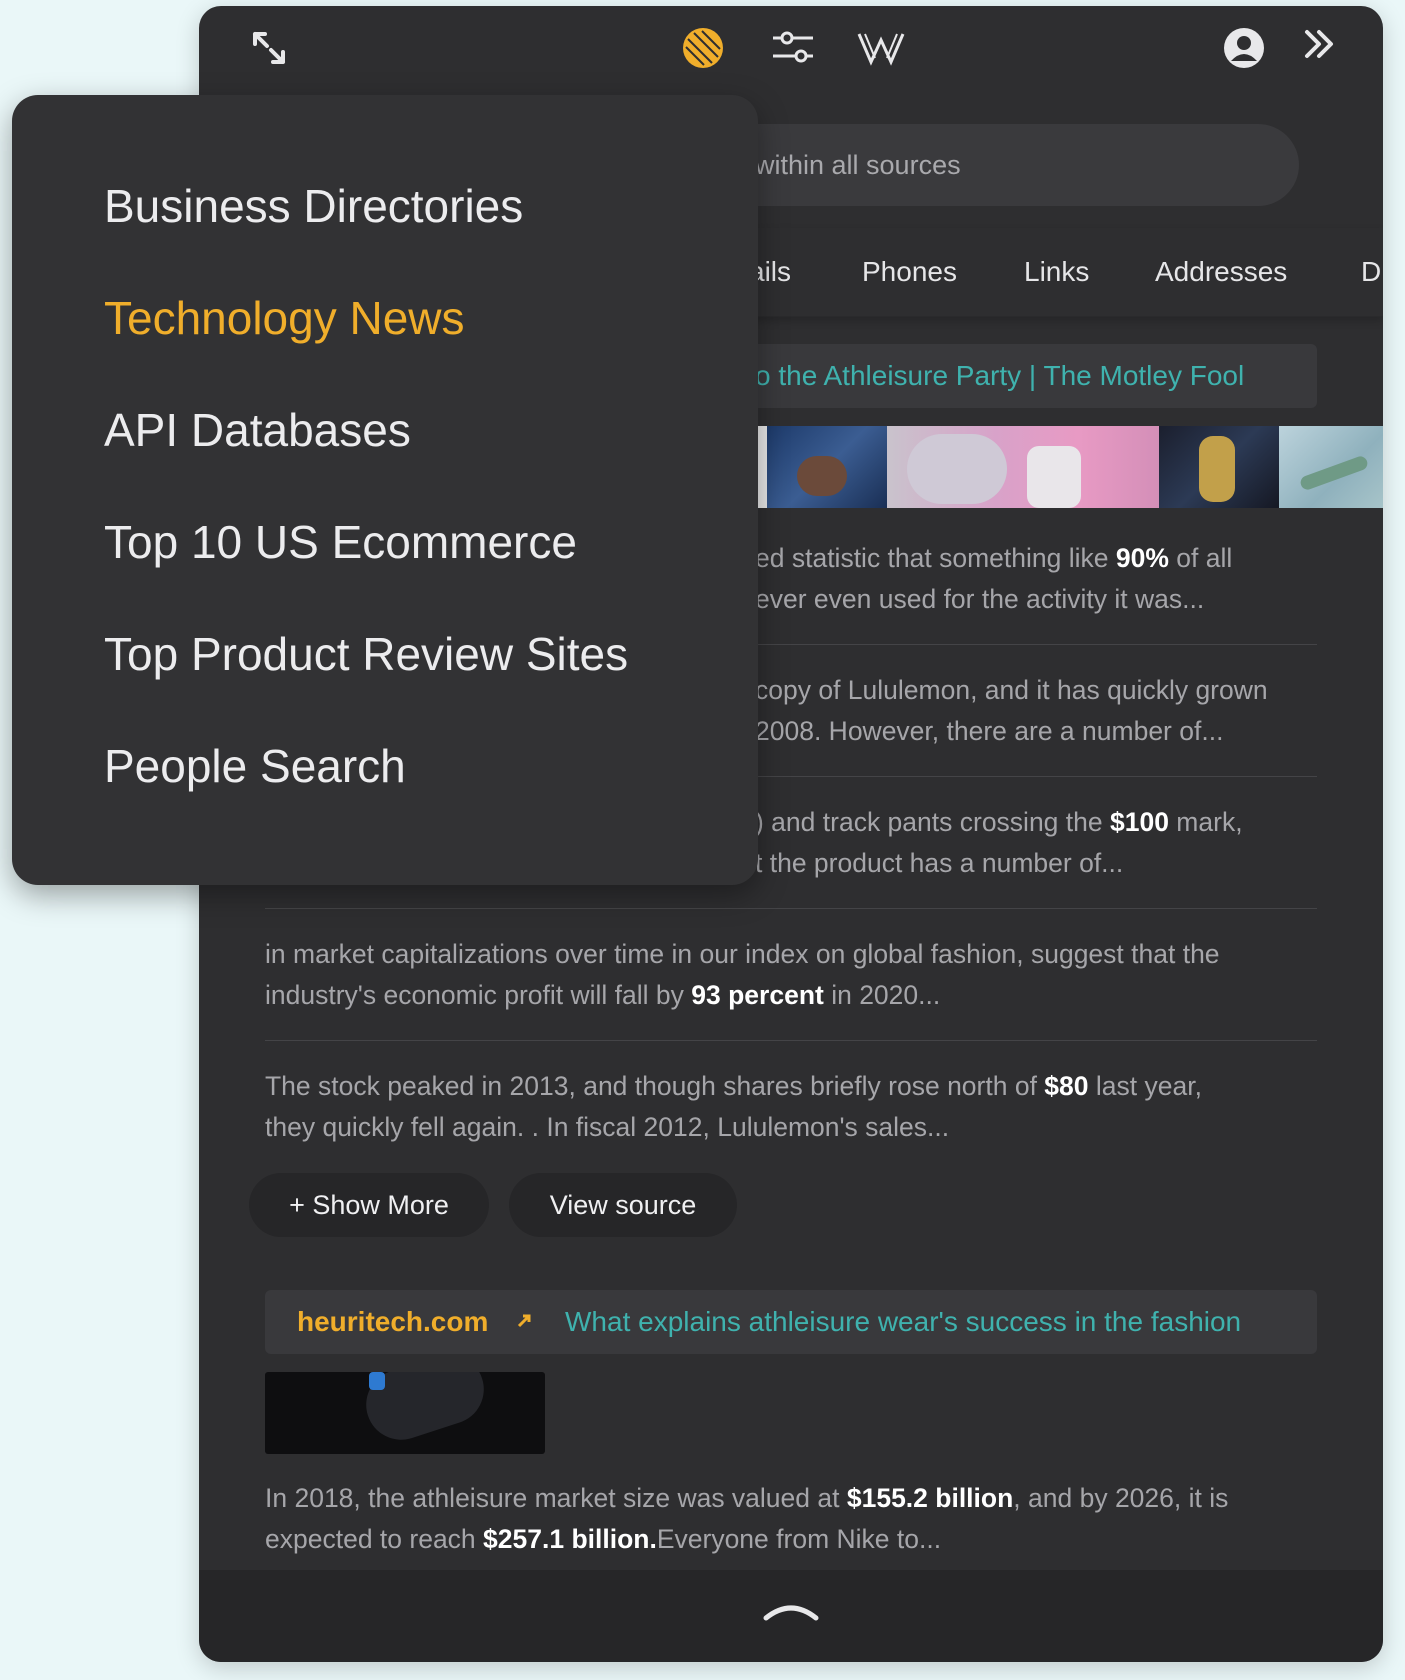 Image resolution: width=1405 pixels, height=1680 pixels. Describe the element at coordinates (478, 995) in the screenshot. I see `snippet-text: industry's economic profit will fall by` at that location.